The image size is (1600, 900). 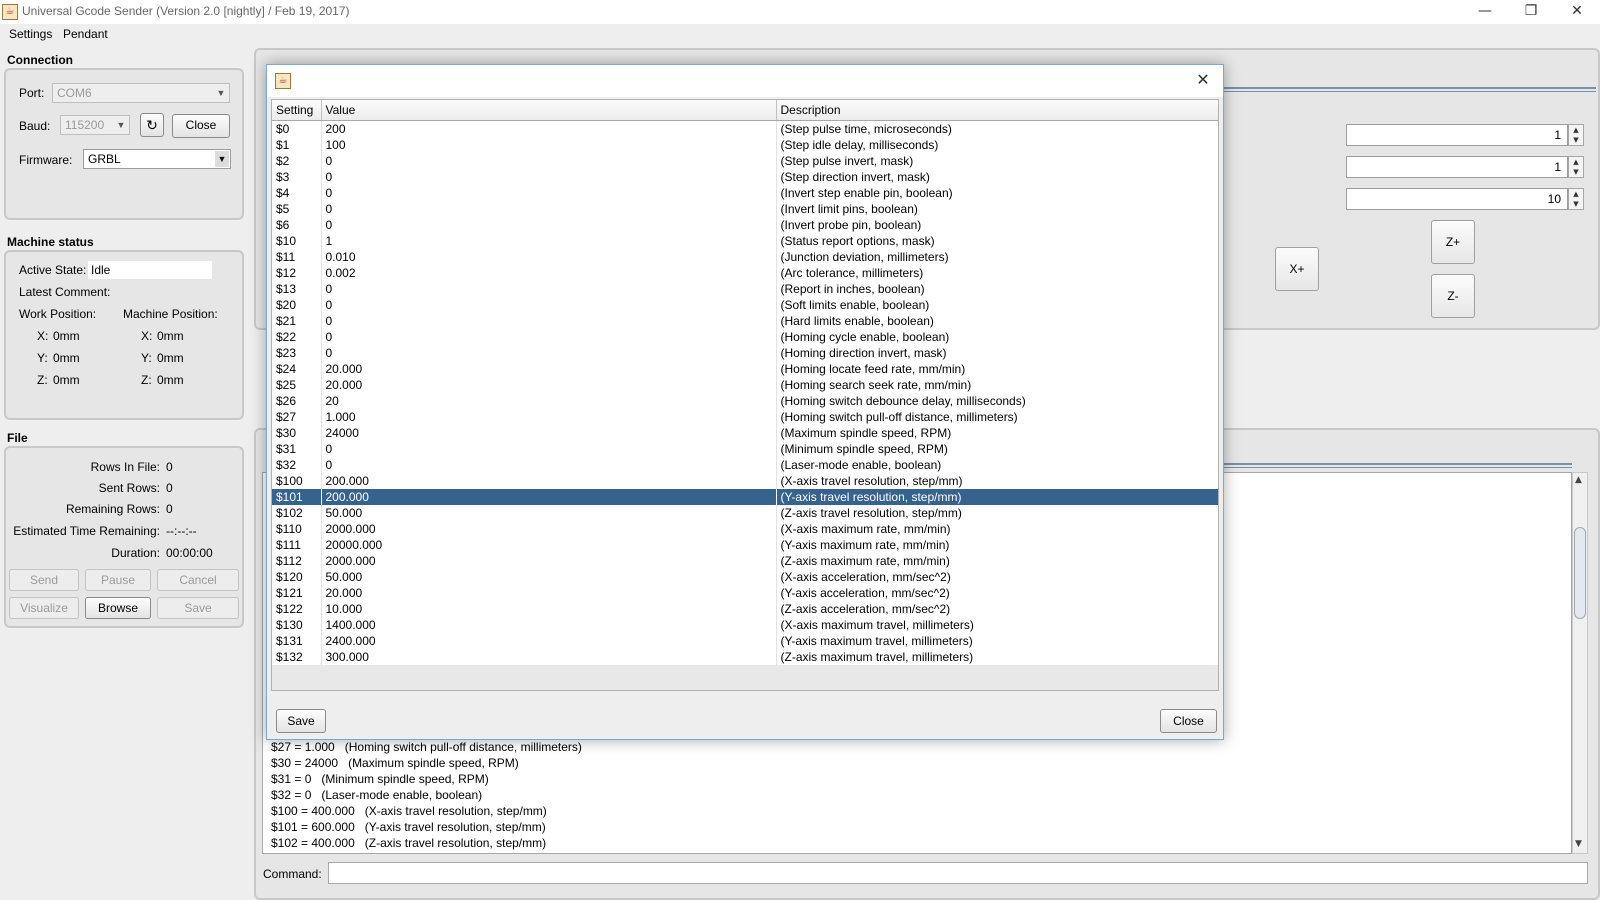 I want to click on cell-value: 1.000, so click(x=549, y=416).